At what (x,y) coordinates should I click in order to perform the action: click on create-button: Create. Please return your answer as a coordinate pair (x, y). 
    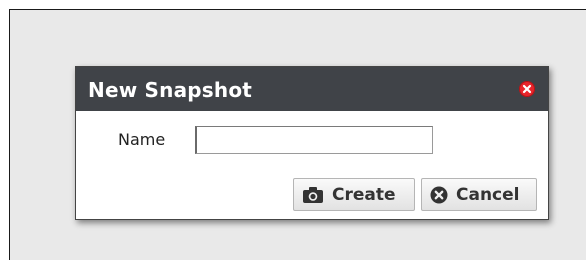
    Looking at the image, I should click on (354, 194).